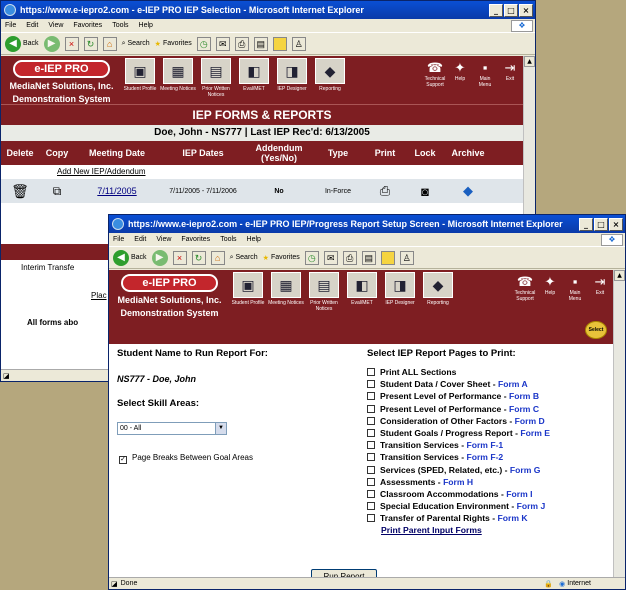  I want to click on page-breaks-row: ✓ Page Breaks Between Goal Areas, so click(186, 458).